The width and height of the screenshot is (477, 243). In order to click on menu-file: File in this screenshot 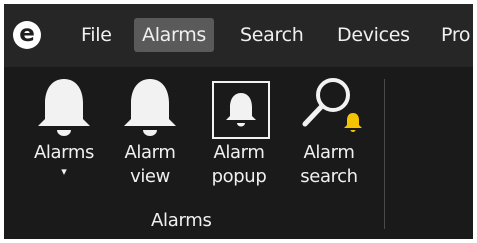, I will do `click(96, 35)`.